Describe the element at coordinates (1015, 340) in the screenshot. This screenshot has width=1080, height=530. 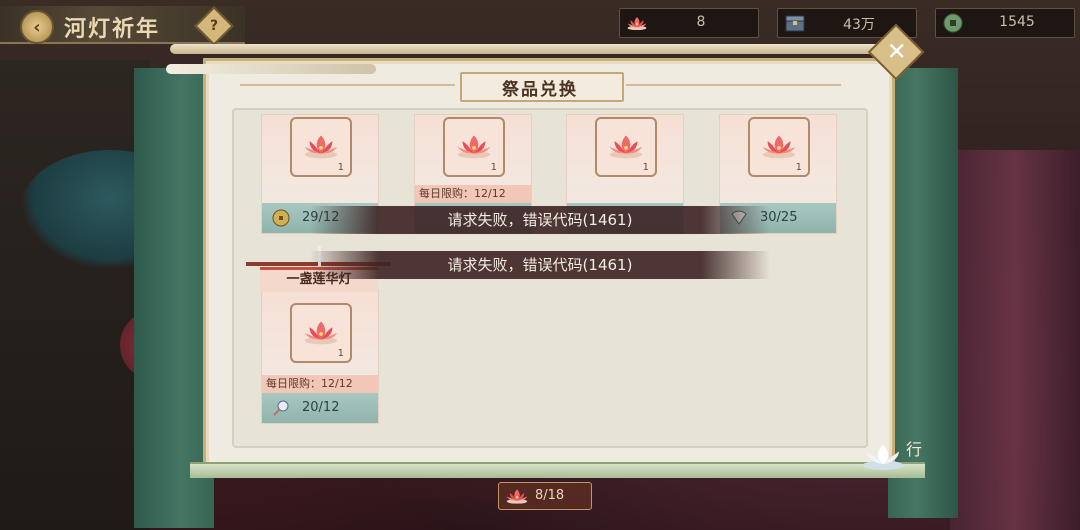
I see `background-drape` at that location.